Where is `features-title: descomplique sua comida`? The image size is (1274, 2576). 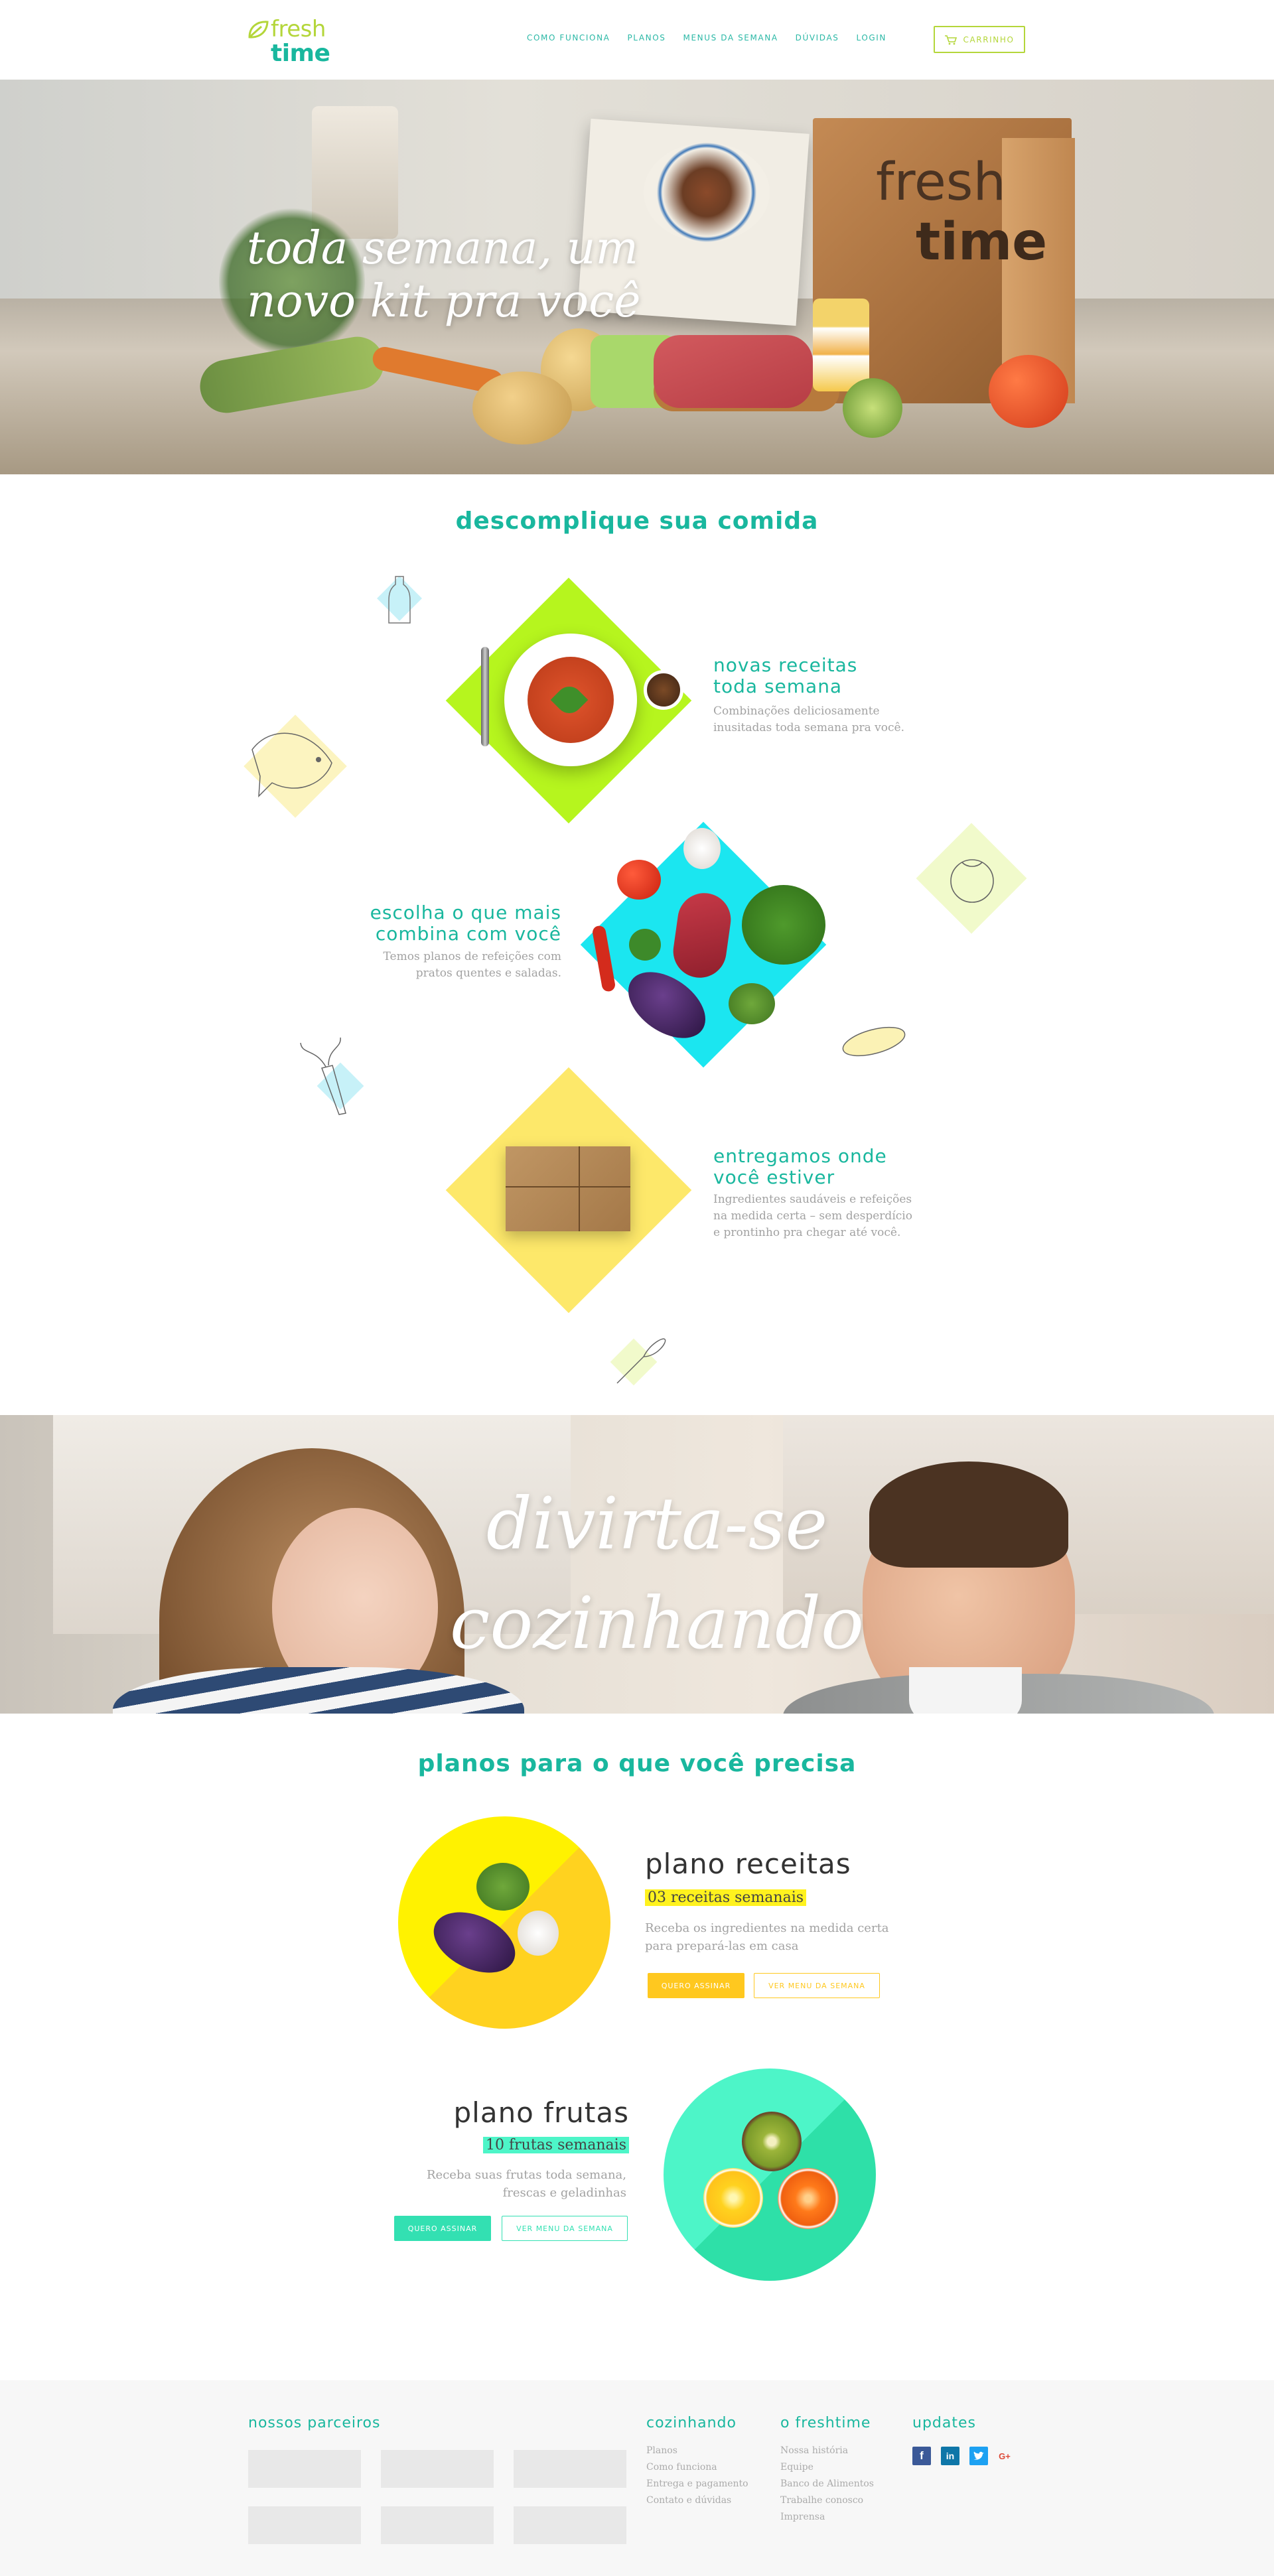 features-title: descomplique sua comida is located at coordinates (637, 521).